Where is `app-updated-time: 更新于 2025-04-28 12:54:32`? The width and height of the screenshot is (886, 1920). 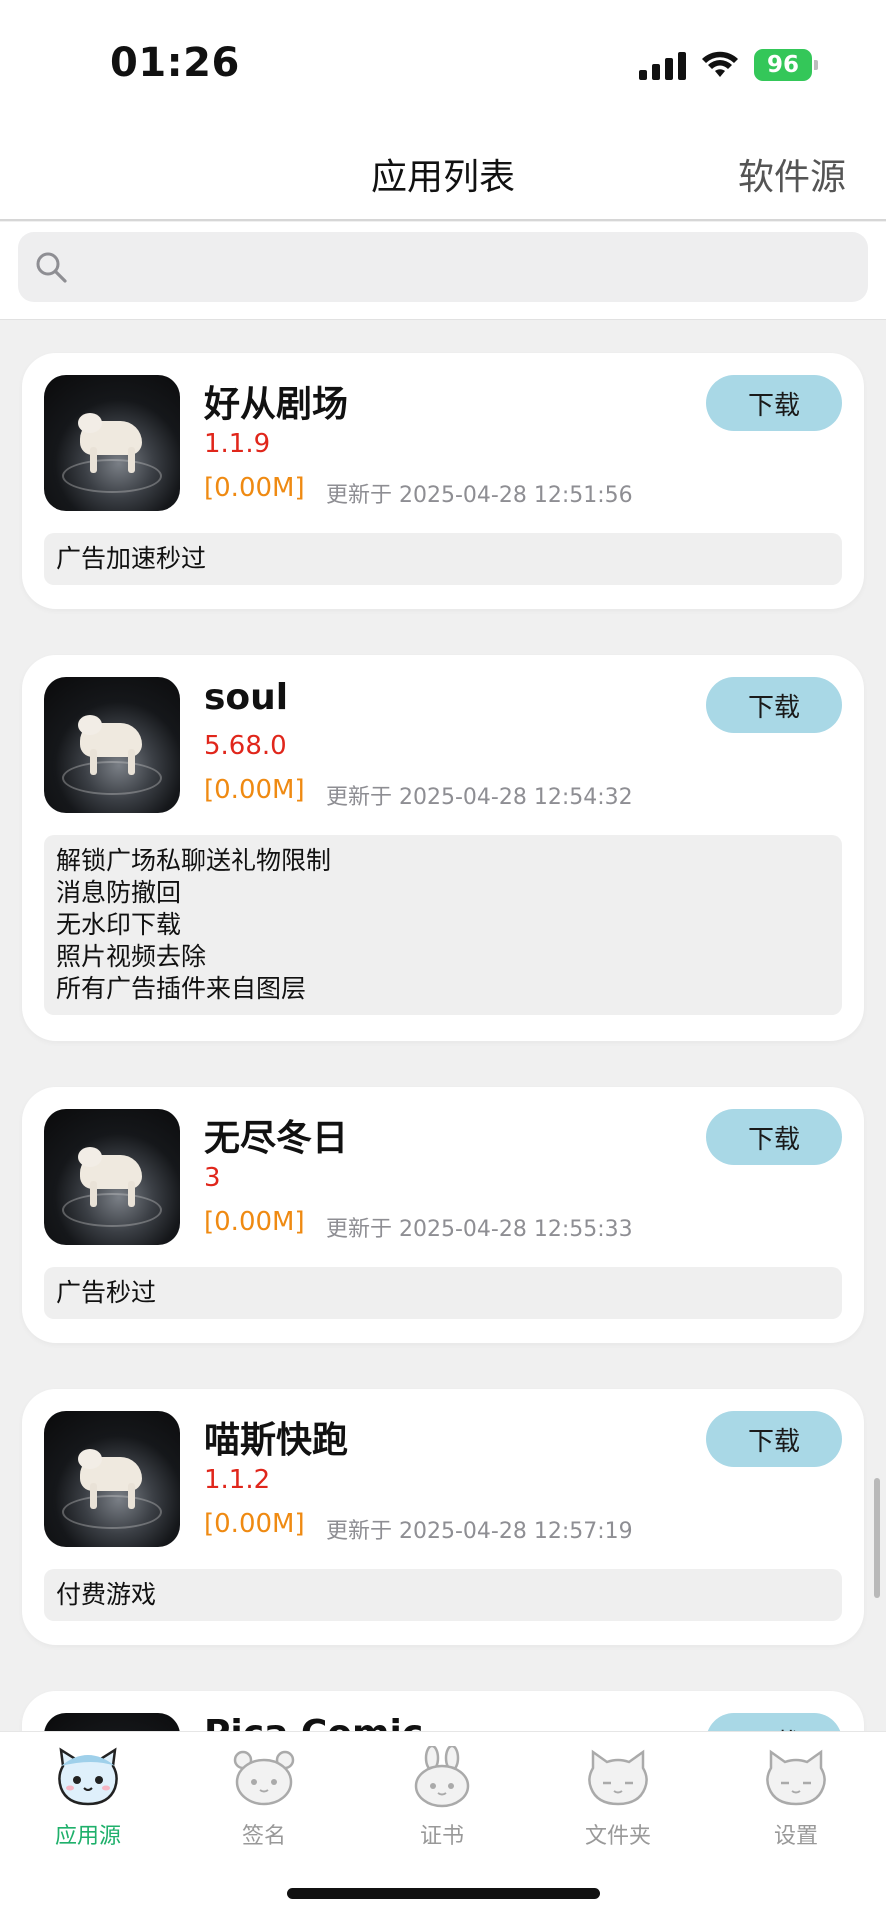
app-updated-time: 更新于 2025-04-28 12:54:32 is located at coordinates (479, 797).